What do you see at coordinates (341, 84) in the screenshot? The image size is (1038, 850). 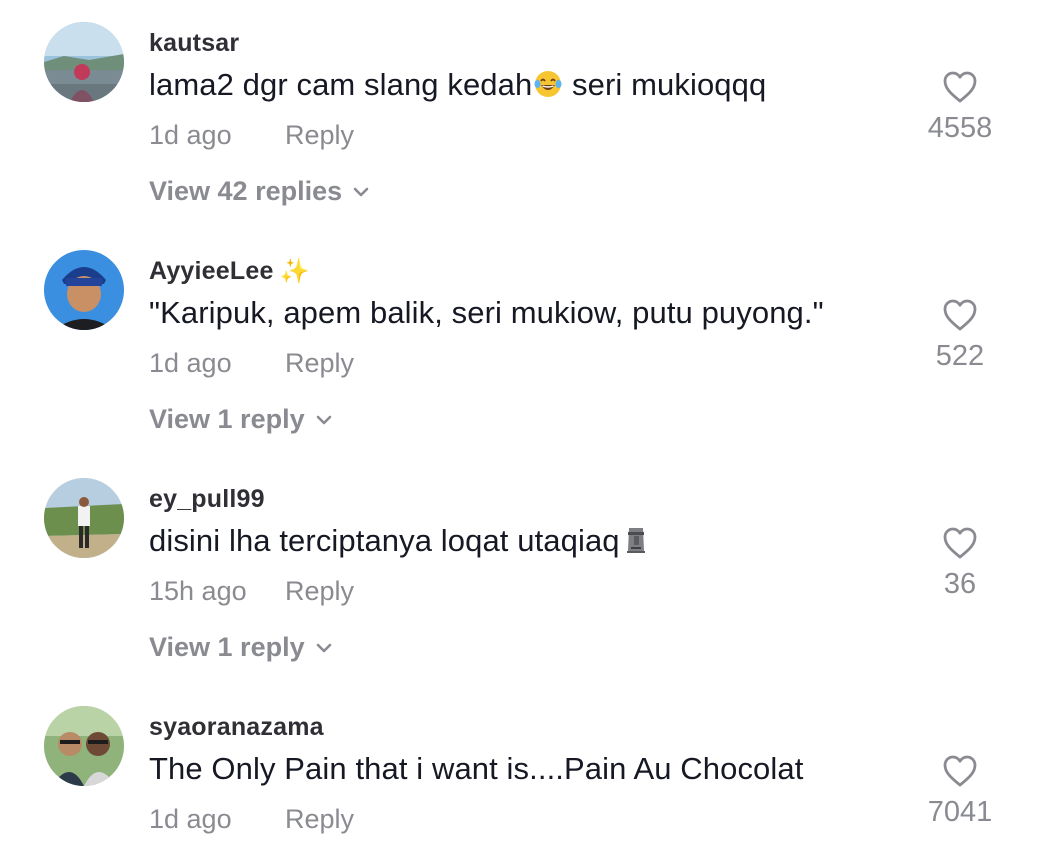 I see `comment-text-part: lama2 dgr cam slang kedah` at bounding box center [341, 84].